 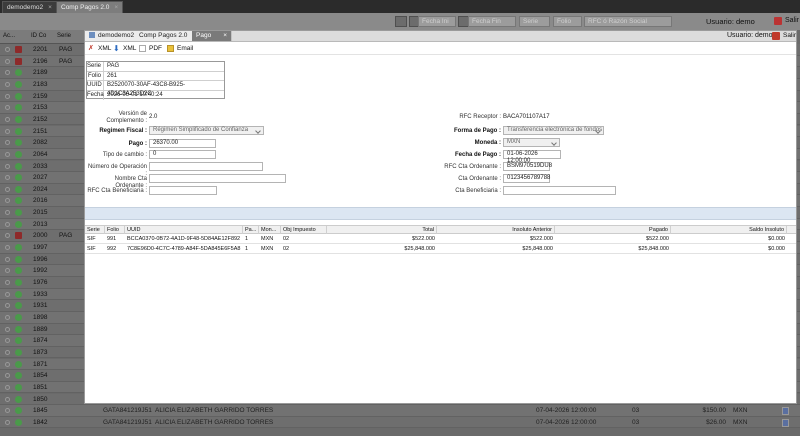 What do you see at coordinates (180, 48) in the screenshot?
I see `email-button: Email` at bounding box center [180, 48].